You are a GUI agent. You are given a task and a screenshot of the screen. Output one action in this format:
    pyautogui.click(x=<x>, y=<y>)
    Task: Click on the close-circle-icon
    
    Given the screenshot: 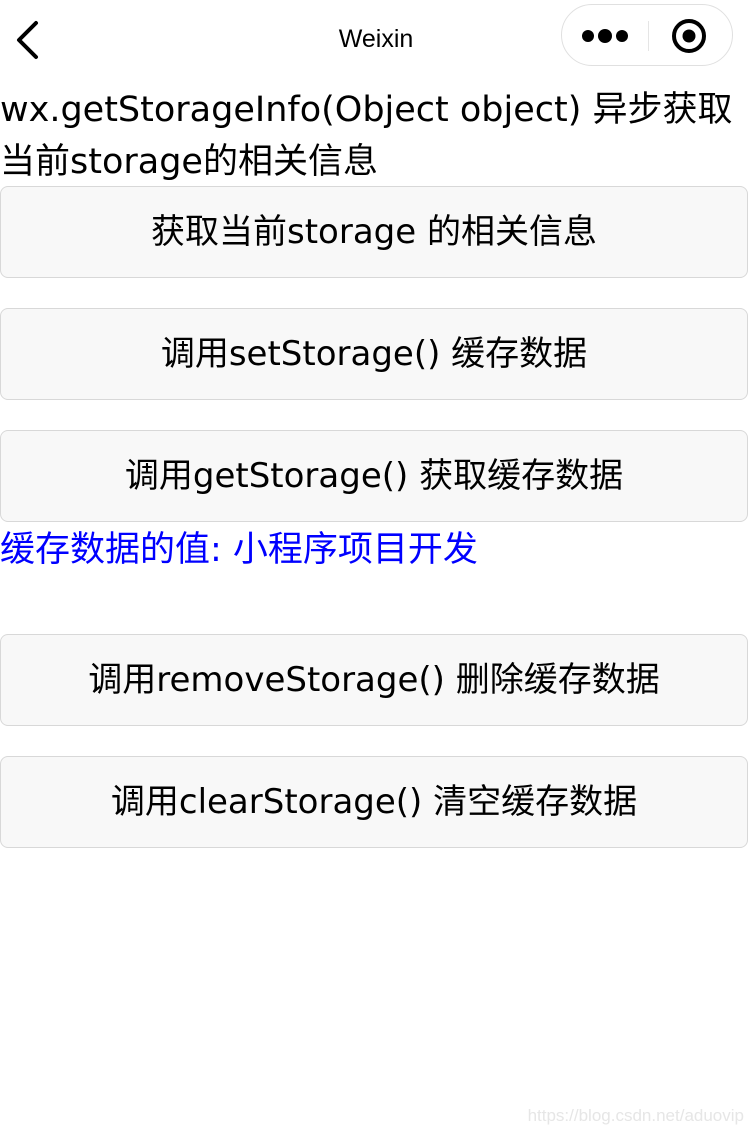 What is the action you would take?
    pyautogui.click(x=689, y=36)
    